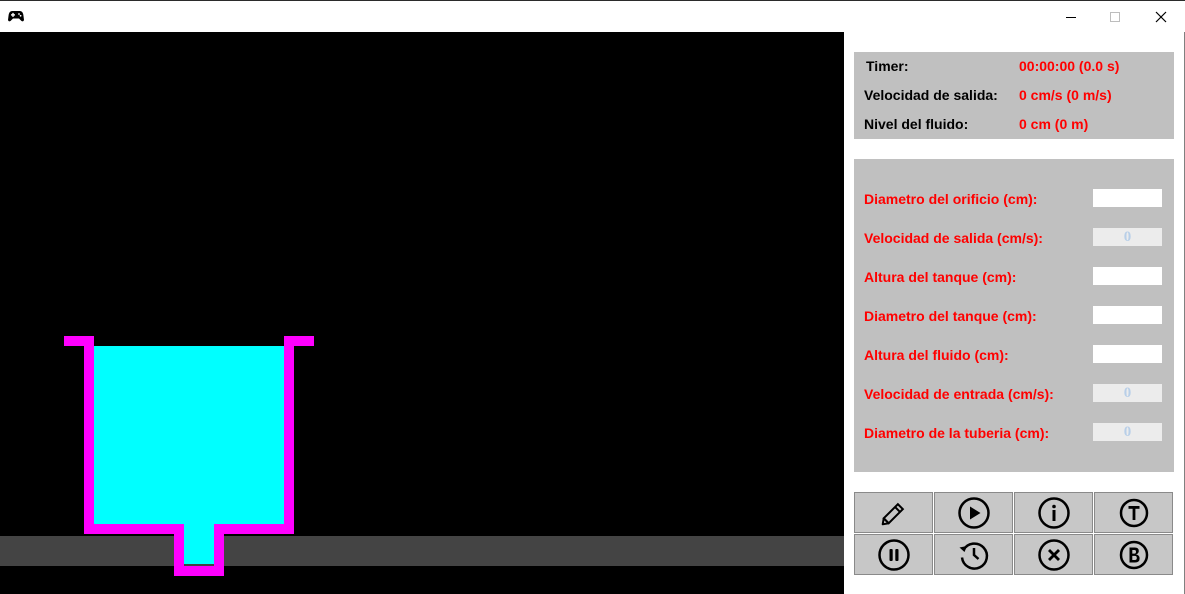 The image size is (1185, 594). I want to click on cancel-button, so click(1053, 554).